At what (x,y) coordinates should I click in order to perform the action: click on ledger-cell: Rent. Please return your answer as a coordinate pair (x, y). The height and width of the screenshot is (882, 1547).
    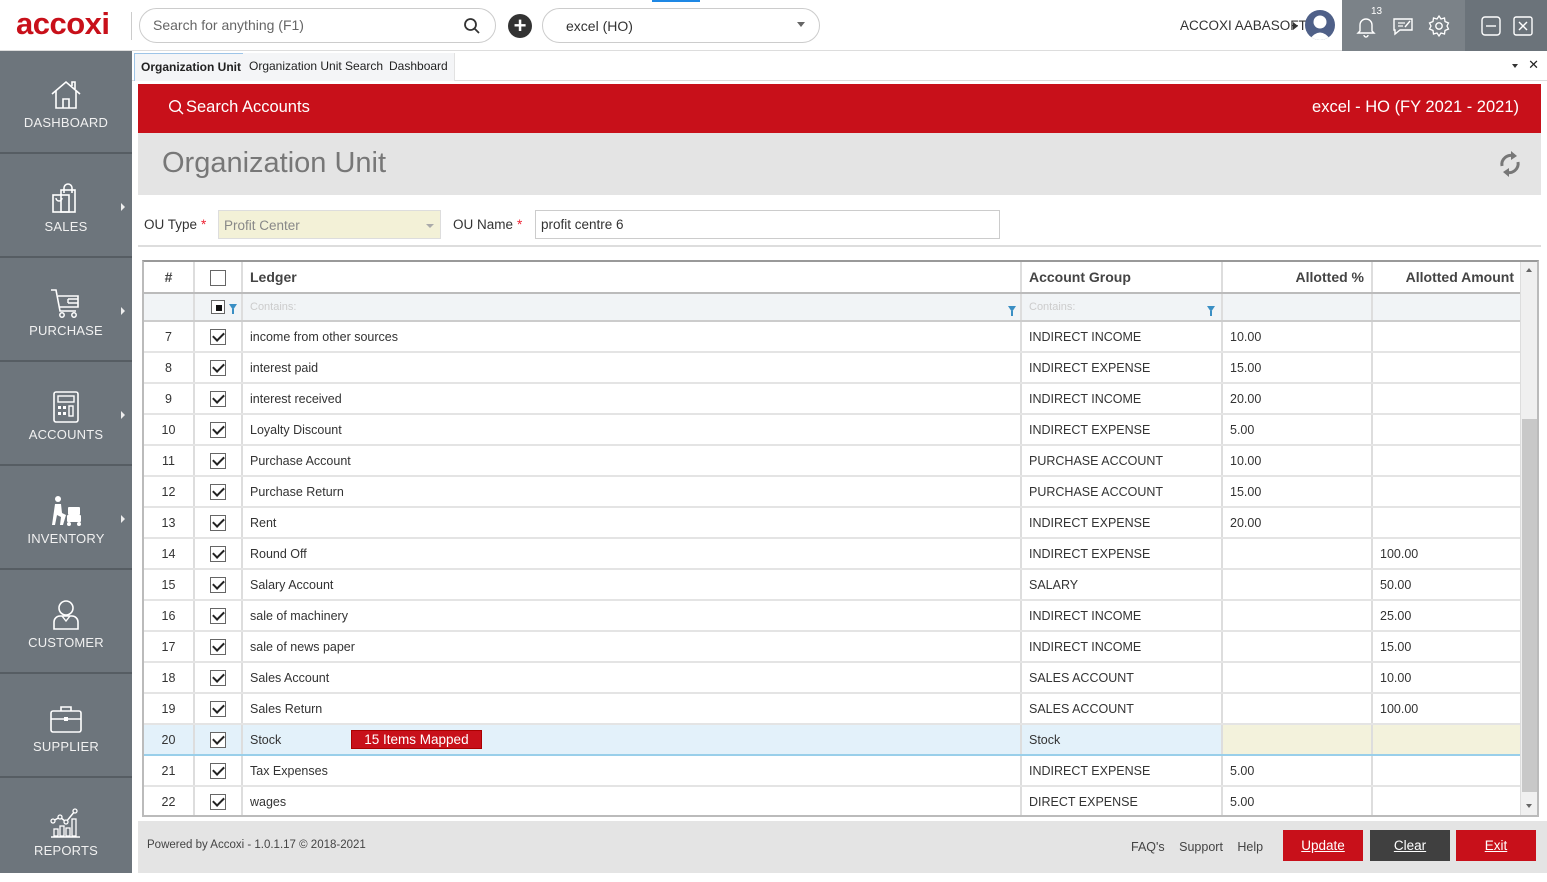
    Looking at the image, I should click on (632, 523).